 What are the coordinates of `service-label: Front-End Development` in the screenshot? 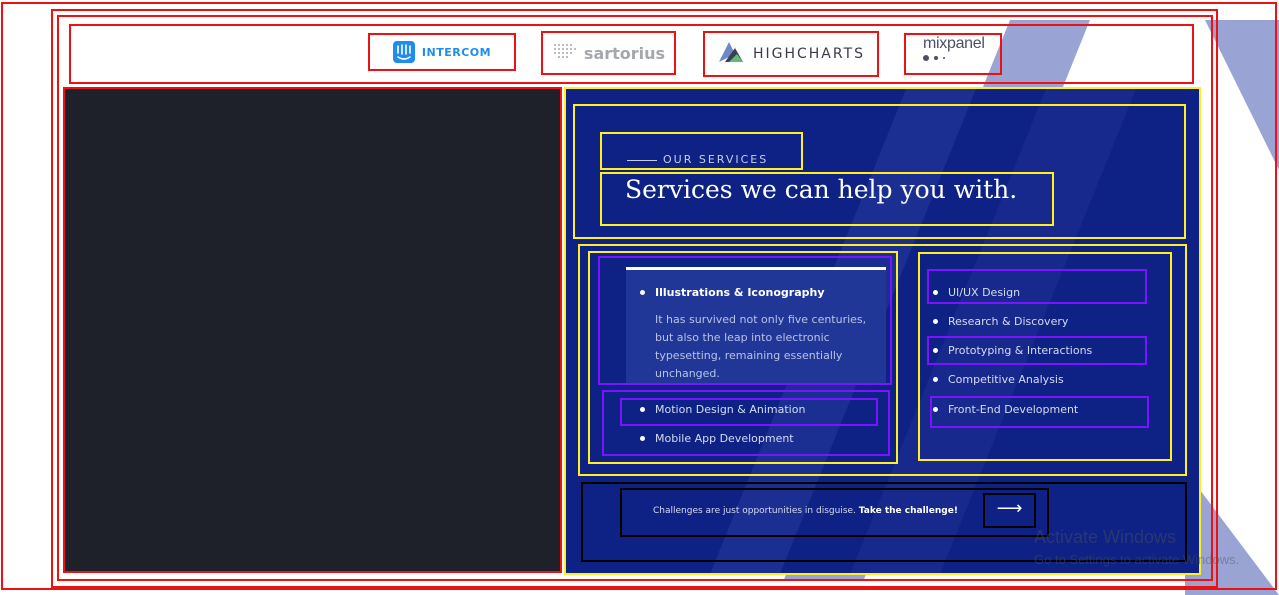 It's located at (1013, 409).